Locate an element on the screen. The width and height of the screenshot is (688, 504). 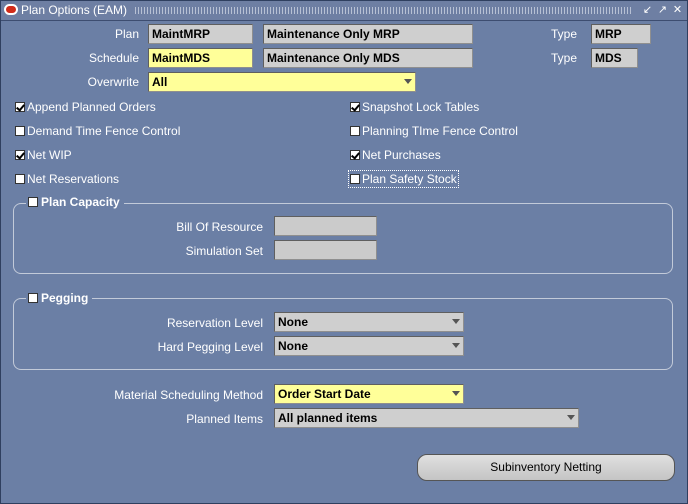
simulation-set-field is located at coordinates (325, 250).